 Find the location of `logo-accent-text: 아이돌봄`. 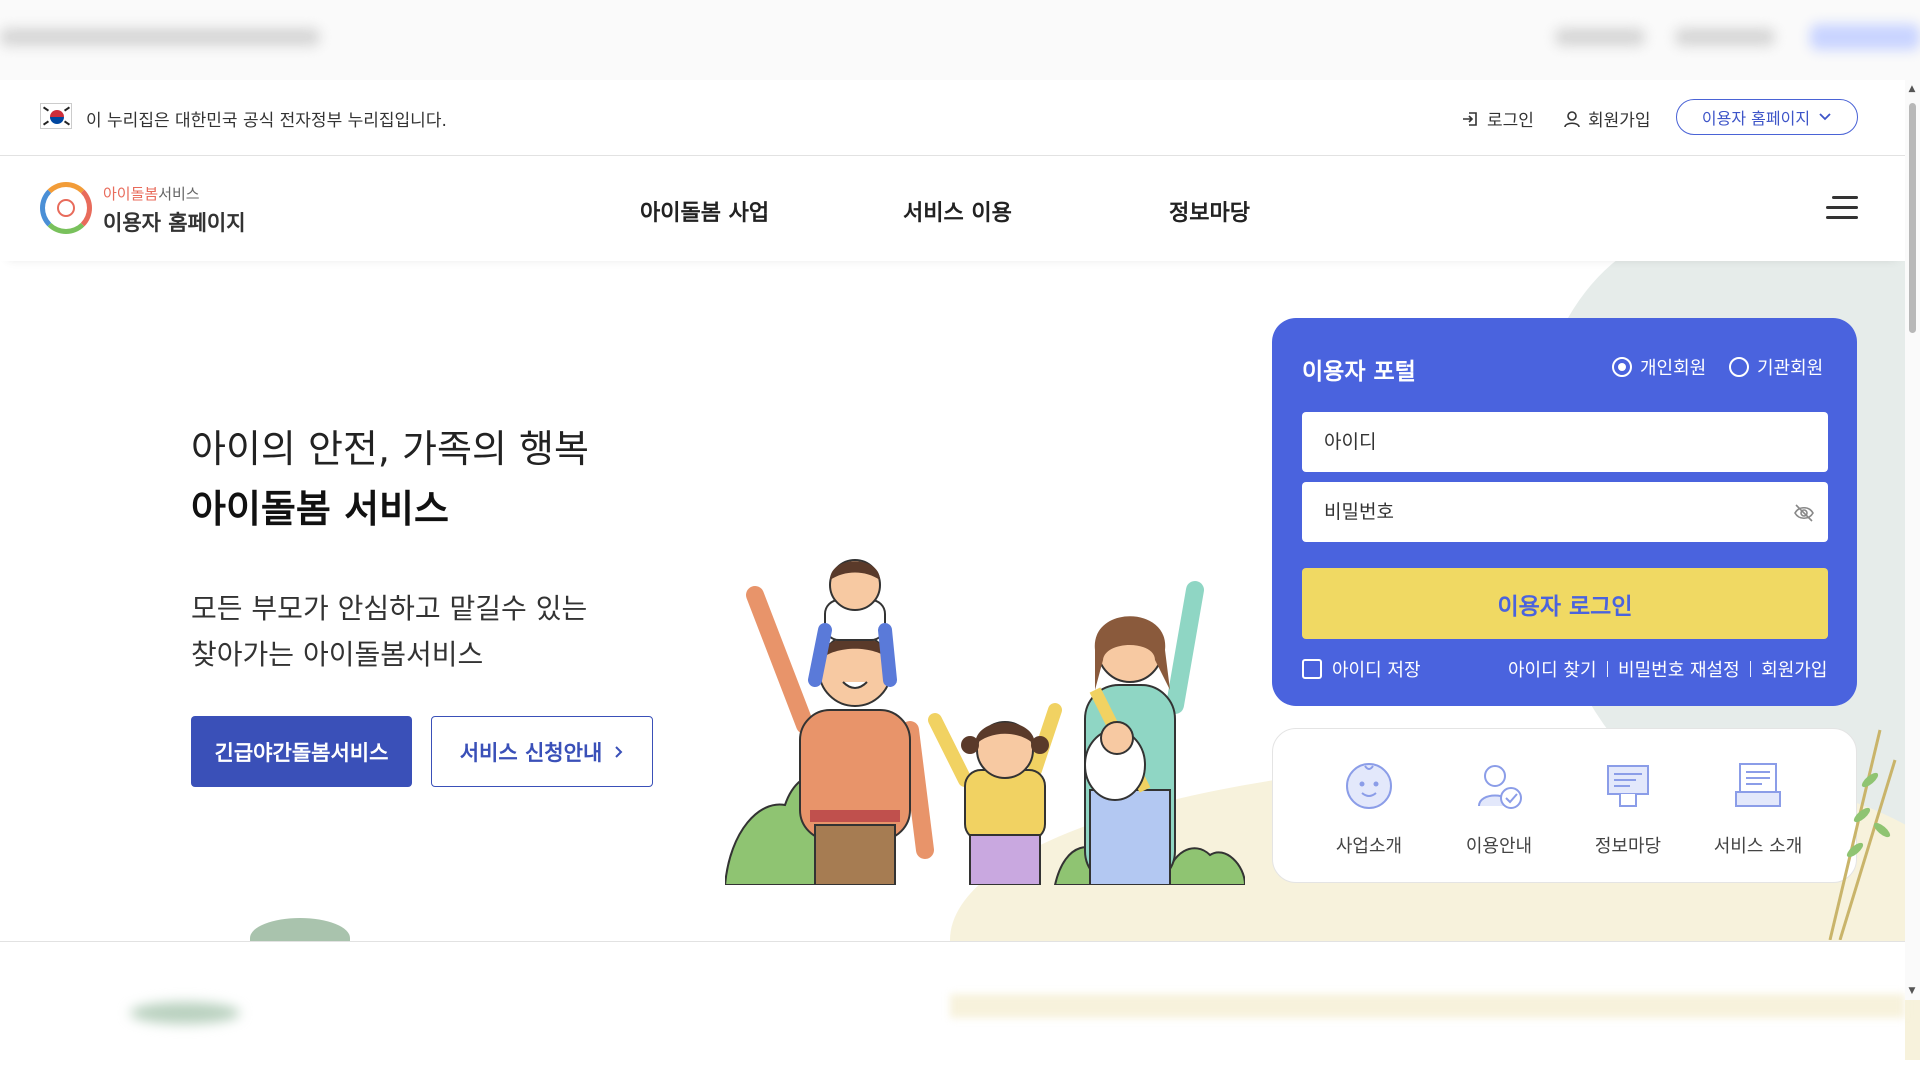

logo-accent-text: 아이돌봄 is located at coordinates (131, 194).